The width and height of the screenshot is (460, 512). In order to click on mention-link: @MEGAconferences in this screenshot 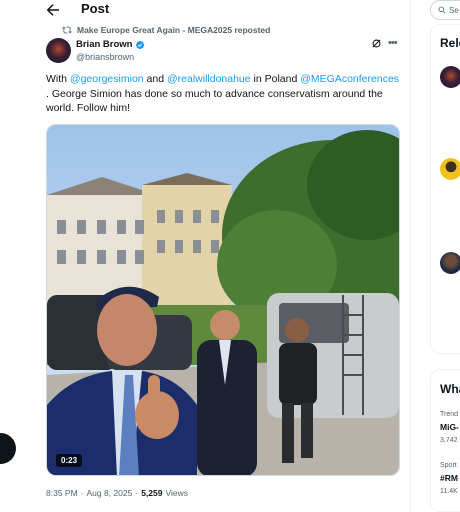, I will do `click(349, 79)`.